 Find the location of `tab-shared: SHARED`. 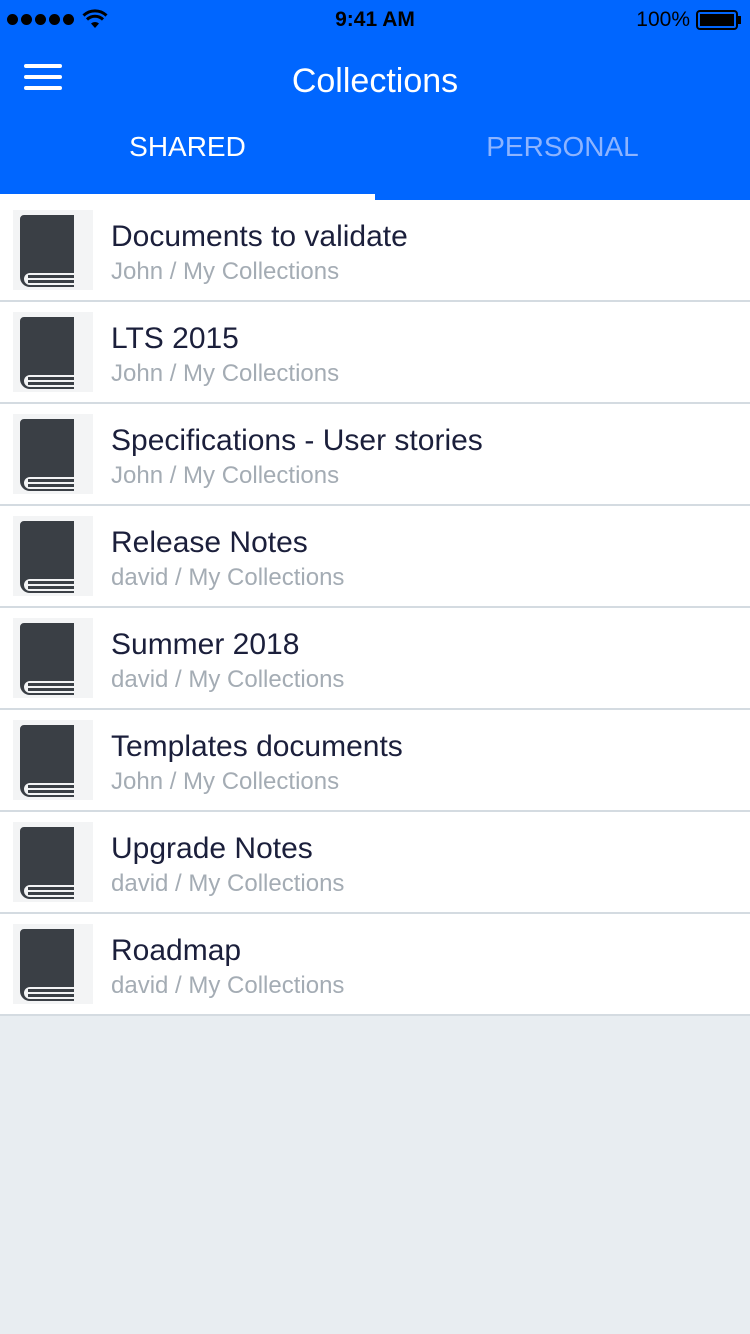

tab-shared: SHARED is located at coordinates (187, 162).